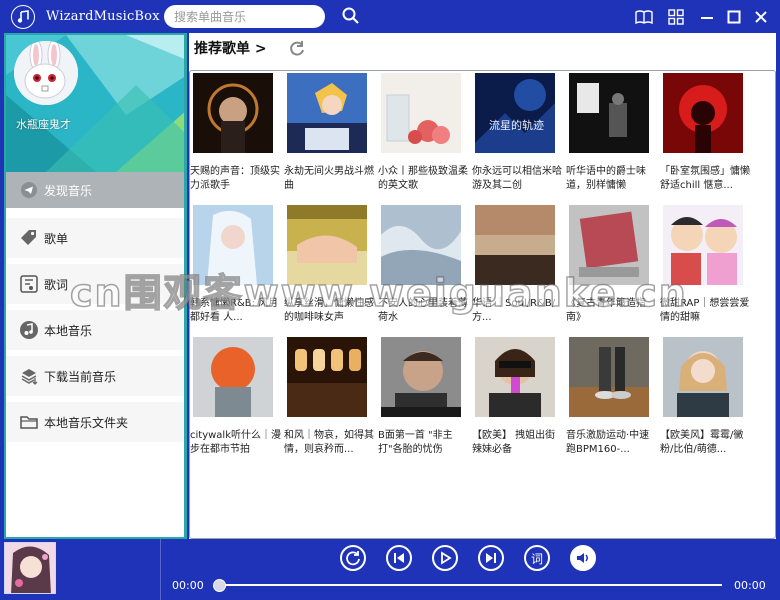 The height and width of the screenshot is (600, 780). What do you see at coordinates (244, 16) in the screenshot?
I see `search-input` at bounding box center [244, 16].